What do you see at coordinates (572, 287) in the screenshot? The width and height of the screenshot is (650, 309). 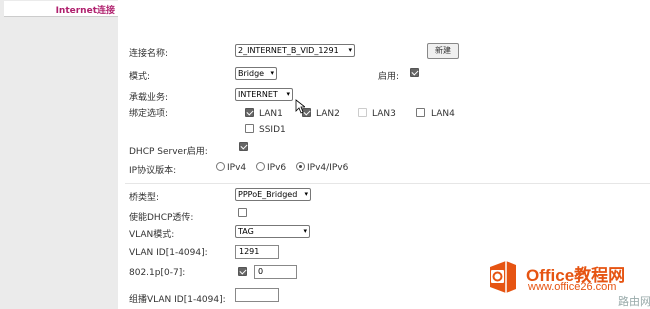 I see `watermark-url: www.office26.com` at bounding box center [572, 287].